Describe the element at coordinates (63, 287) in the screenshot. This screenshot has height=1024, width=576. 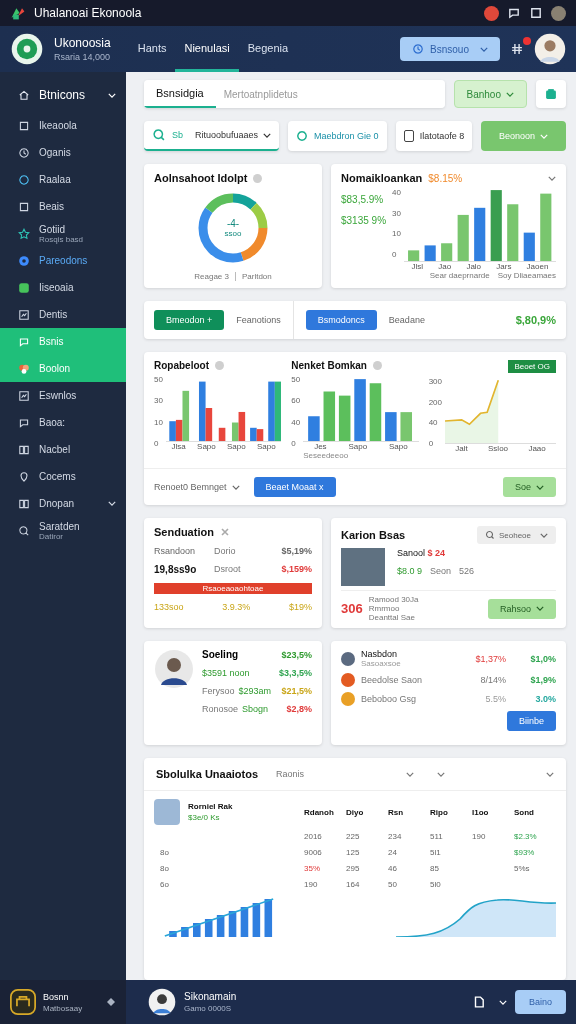
I see `sidebar-item: Iiseoaia` at that location.